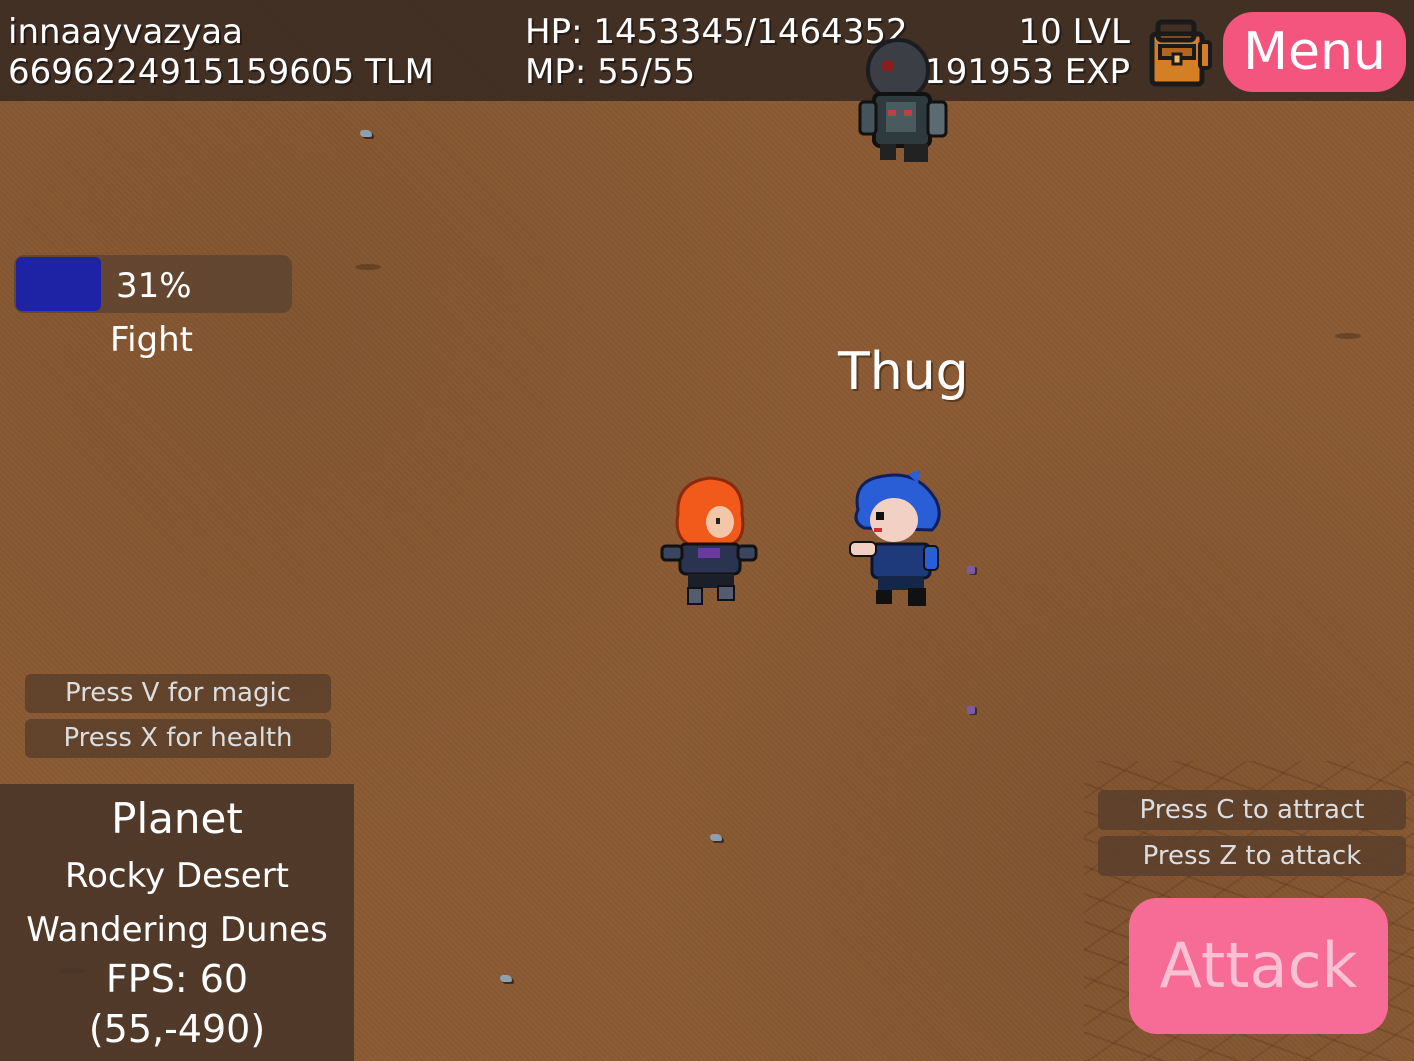 The width and height of the screenshot is (1414, 1061). Describe the element at coordinates (177, 979) in the screenshot. I see `fps-counter: FPS: 60` at that location.